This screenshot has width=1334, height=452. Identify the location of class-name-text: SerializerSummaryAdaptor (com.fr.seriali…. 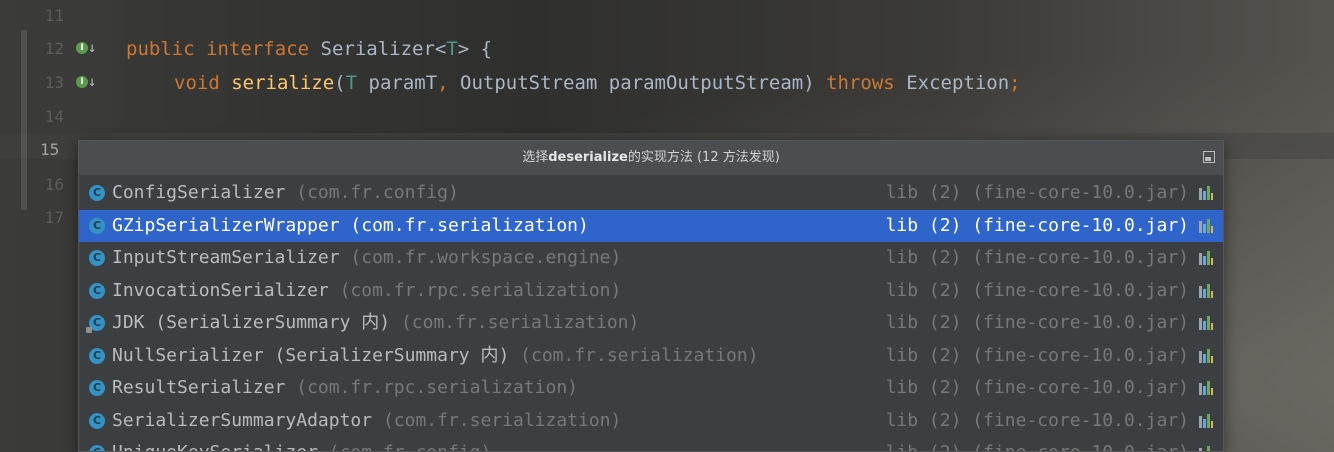
(366, 421).